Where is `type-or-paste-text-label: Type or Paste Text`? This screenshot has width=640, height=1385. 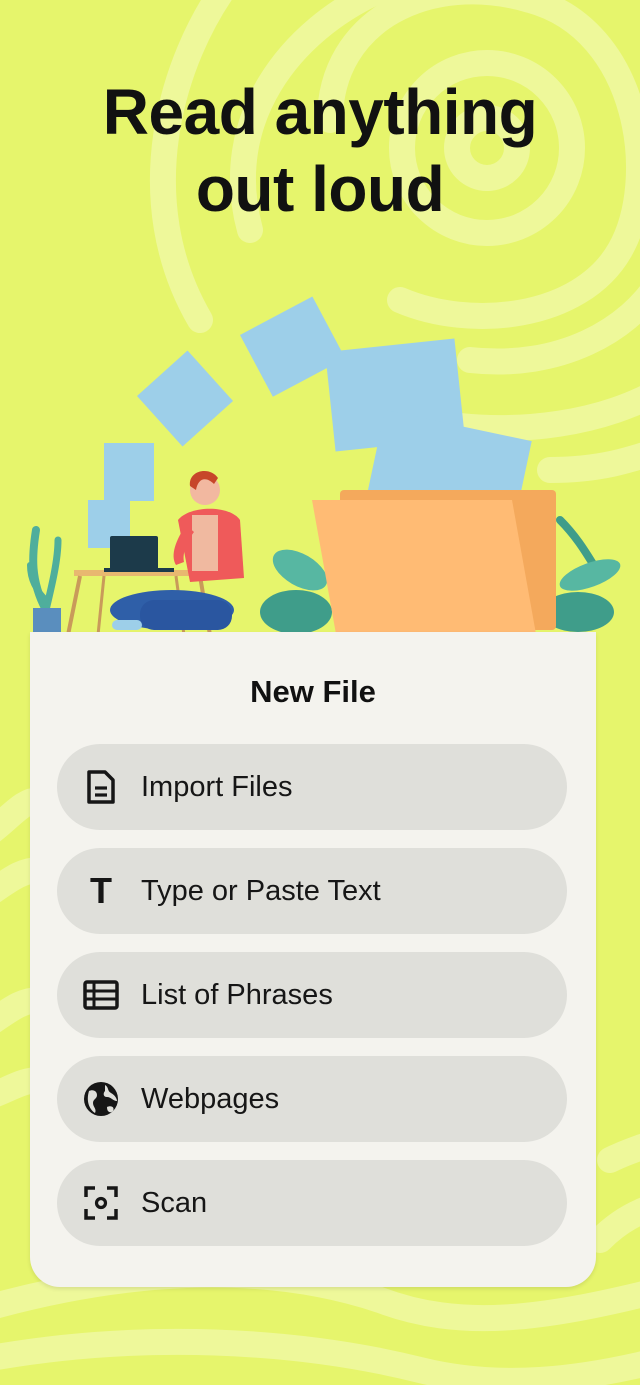 type-or-paste-text-label: Type or Paste Text is located at coordinates (261, 890).